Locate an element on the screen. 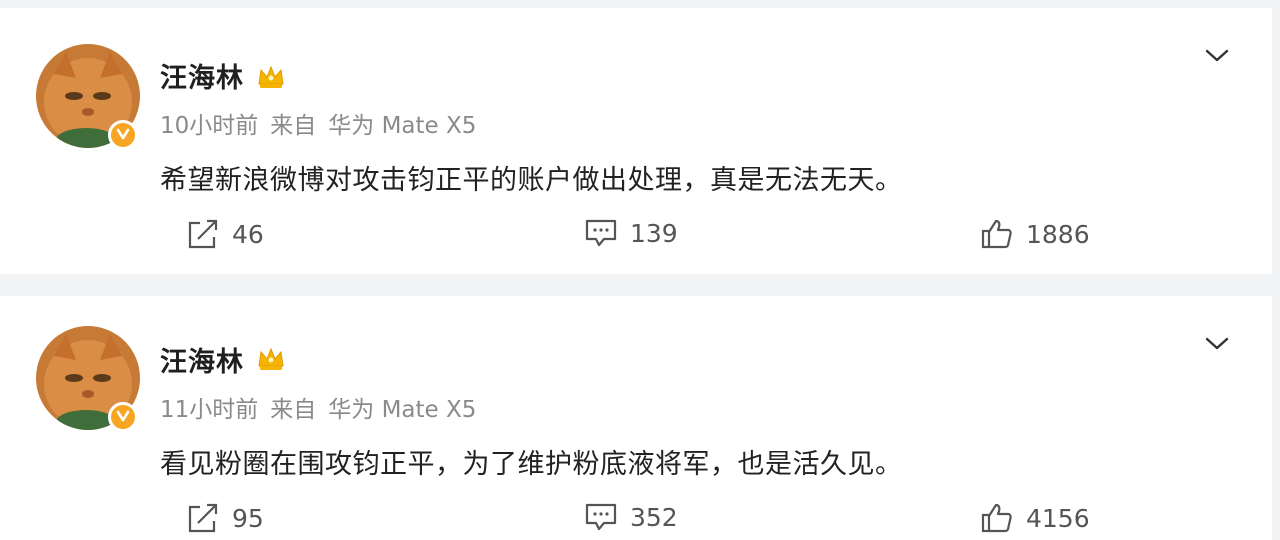 The width and height of the screenshot is (1280, 540). like-button: 1886 is located at coordinates (1035, 234).